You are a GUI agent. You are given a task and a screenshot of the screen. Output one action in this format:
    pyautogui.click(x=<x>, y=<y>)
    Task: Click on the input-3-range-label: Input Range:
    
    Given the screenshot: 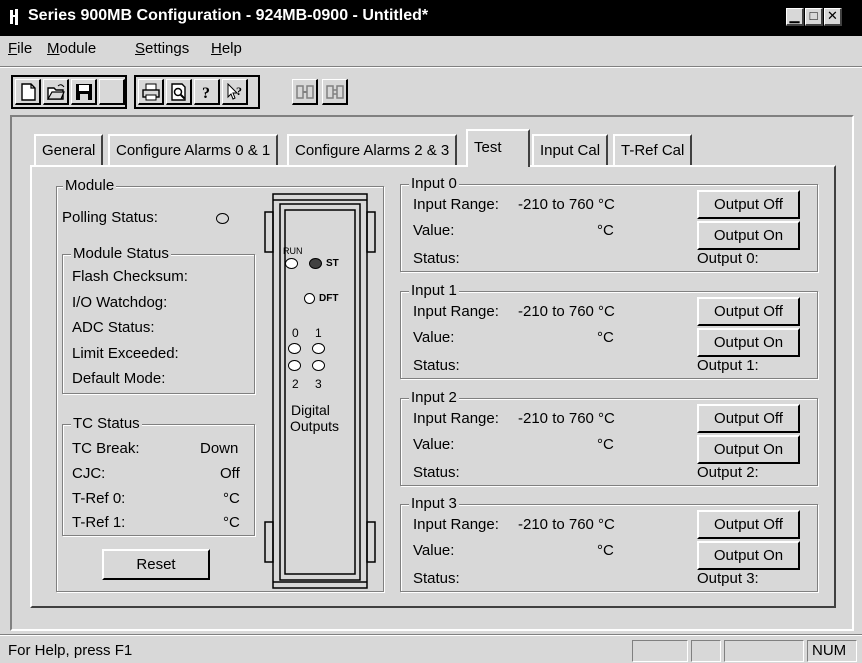 What is the action you would take?
    pyautogui.click(x=456, y=524)
    